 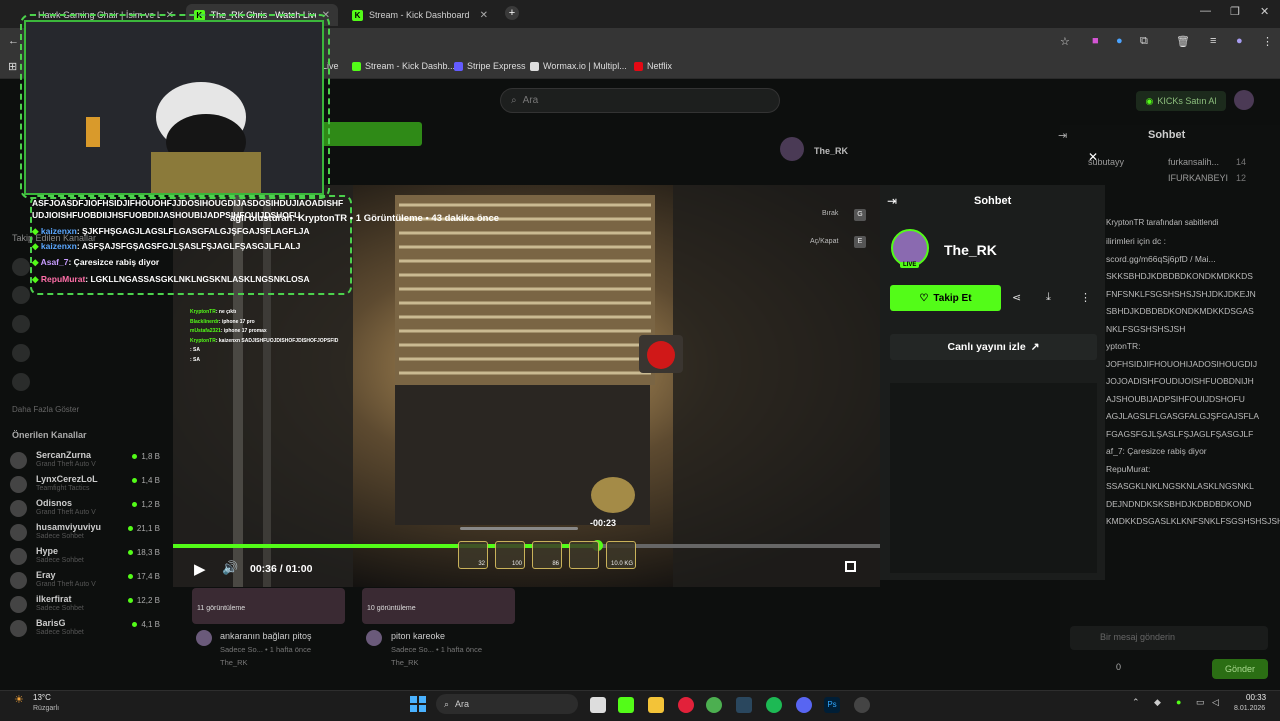 What do you see at coordinates (420, 15) in the screenshot?
I see `tab-stream-dashboard: K Stream - Kick Dashboard ✕` at bounding box center [420, 15].